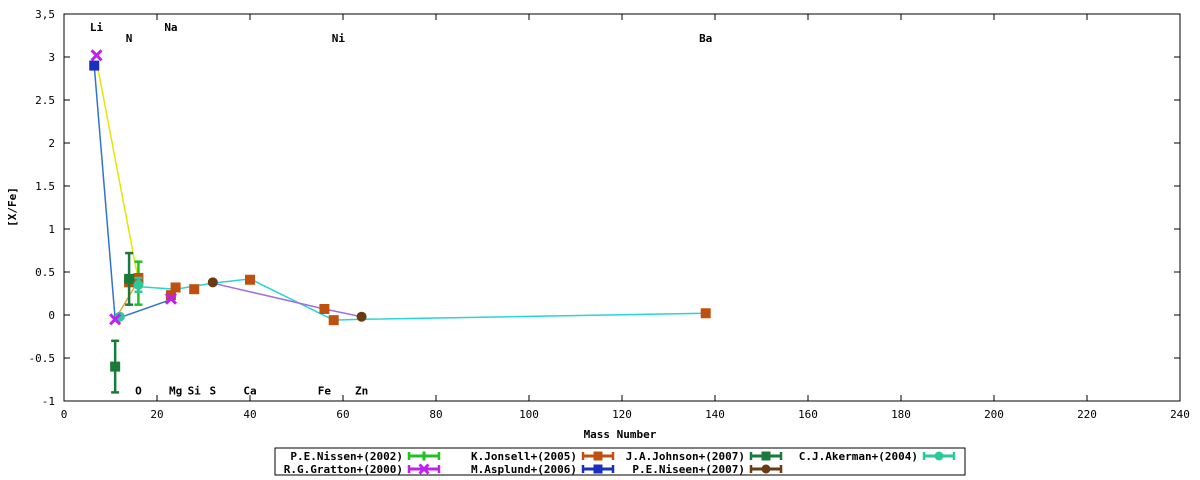 The height and width of the screenshot is (480, 1200). What do you see at coordinates (339, 38) in the screenshot?
I see `element-label-top: Ni` at bounding box center [339, 38].